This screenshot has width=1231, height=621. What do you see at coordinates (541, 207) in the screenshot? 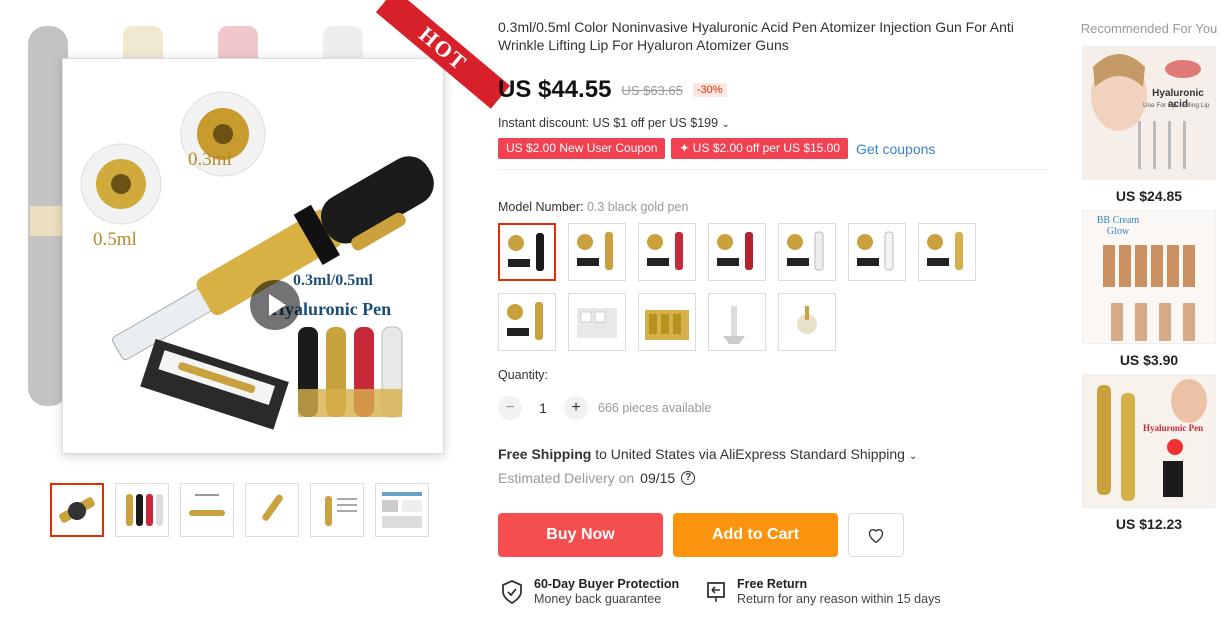
I see `model-label-text: Model Number:` at bounding box center [541, 207].